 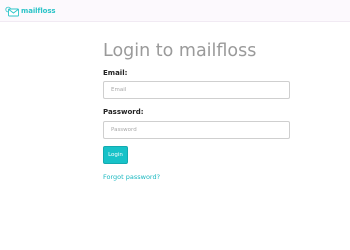 What do you see at coordinates (115, 73) in the screenshot?
I see `email-label: Email:` at bounding box center [115, 73].